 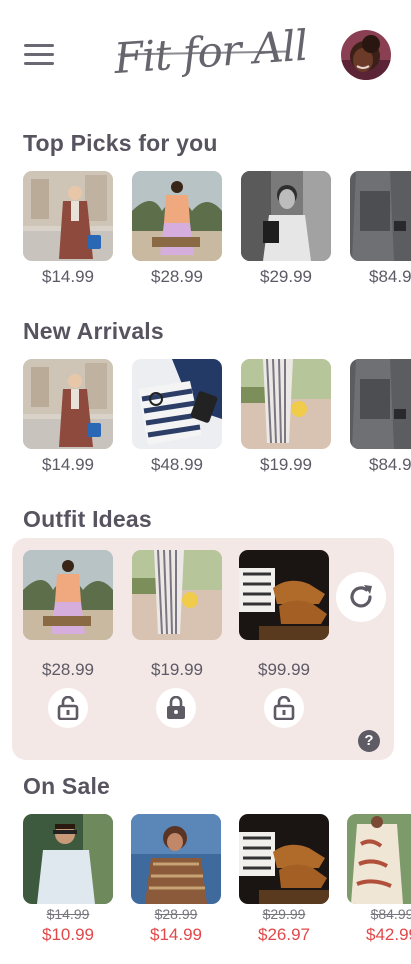 I want to click on sale-price: $42.99, so click(x=388, y=934).